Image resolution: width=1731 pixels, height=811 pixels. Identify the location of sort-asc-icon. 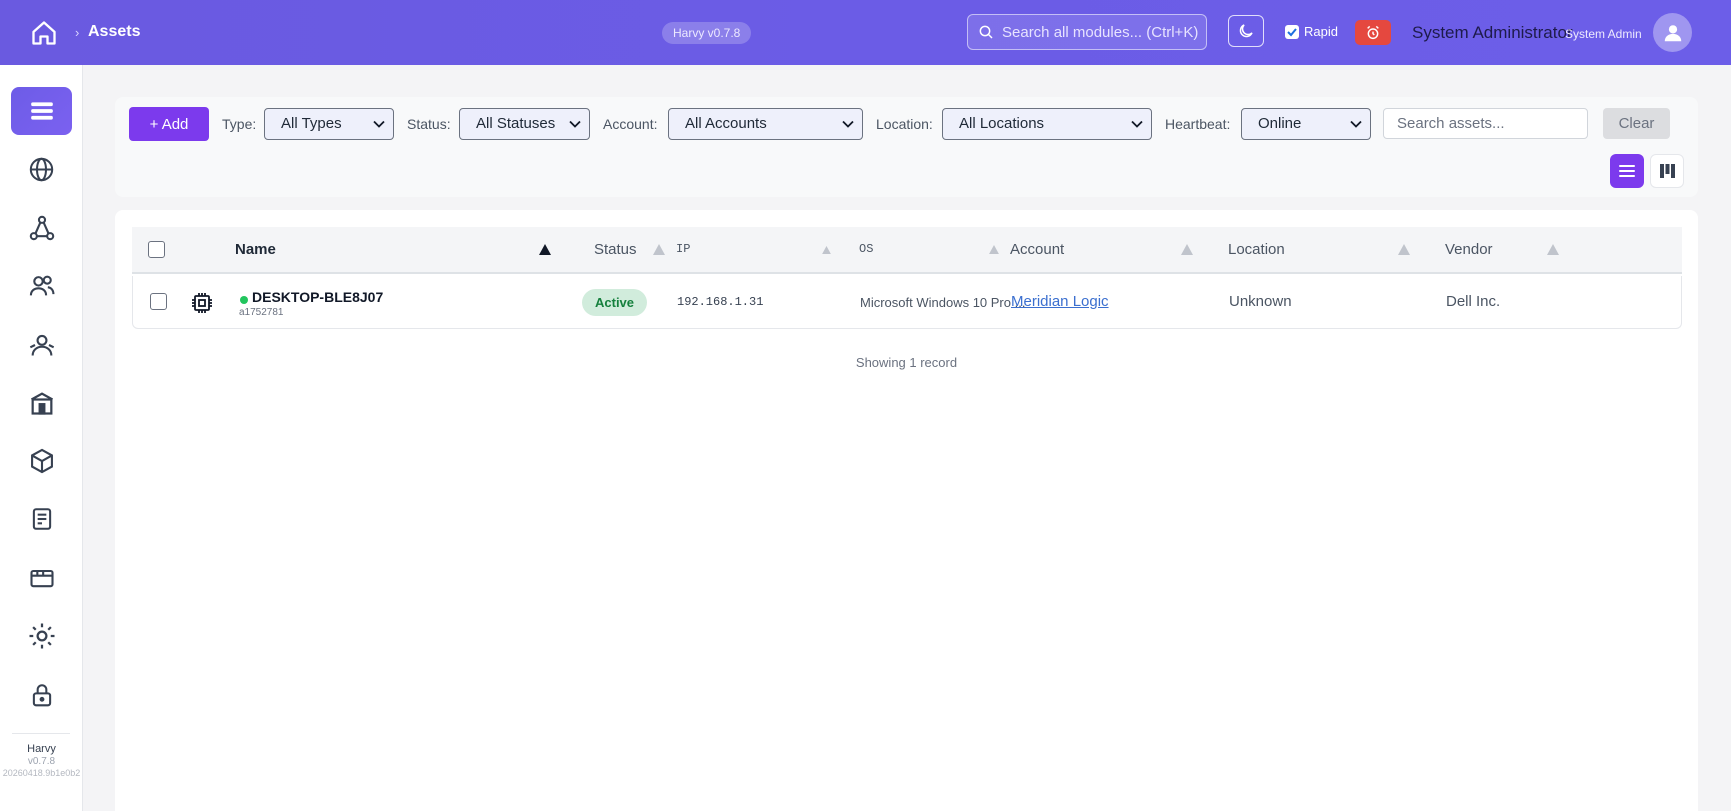
(545, 249).